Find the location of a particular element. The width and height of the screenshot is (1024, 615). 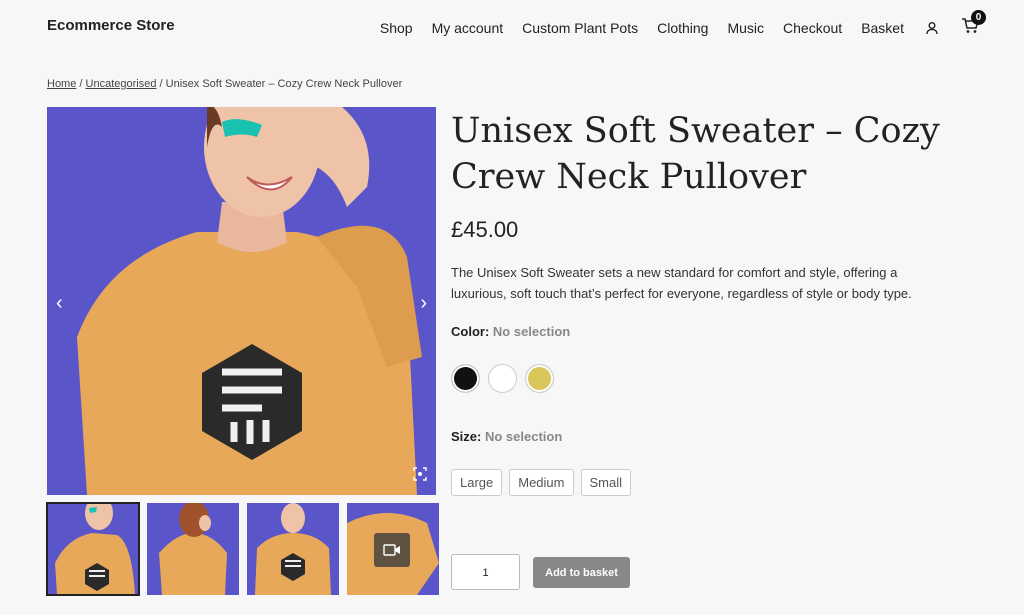

nav-checkout: Checkout is located at coordinates (812, 28).